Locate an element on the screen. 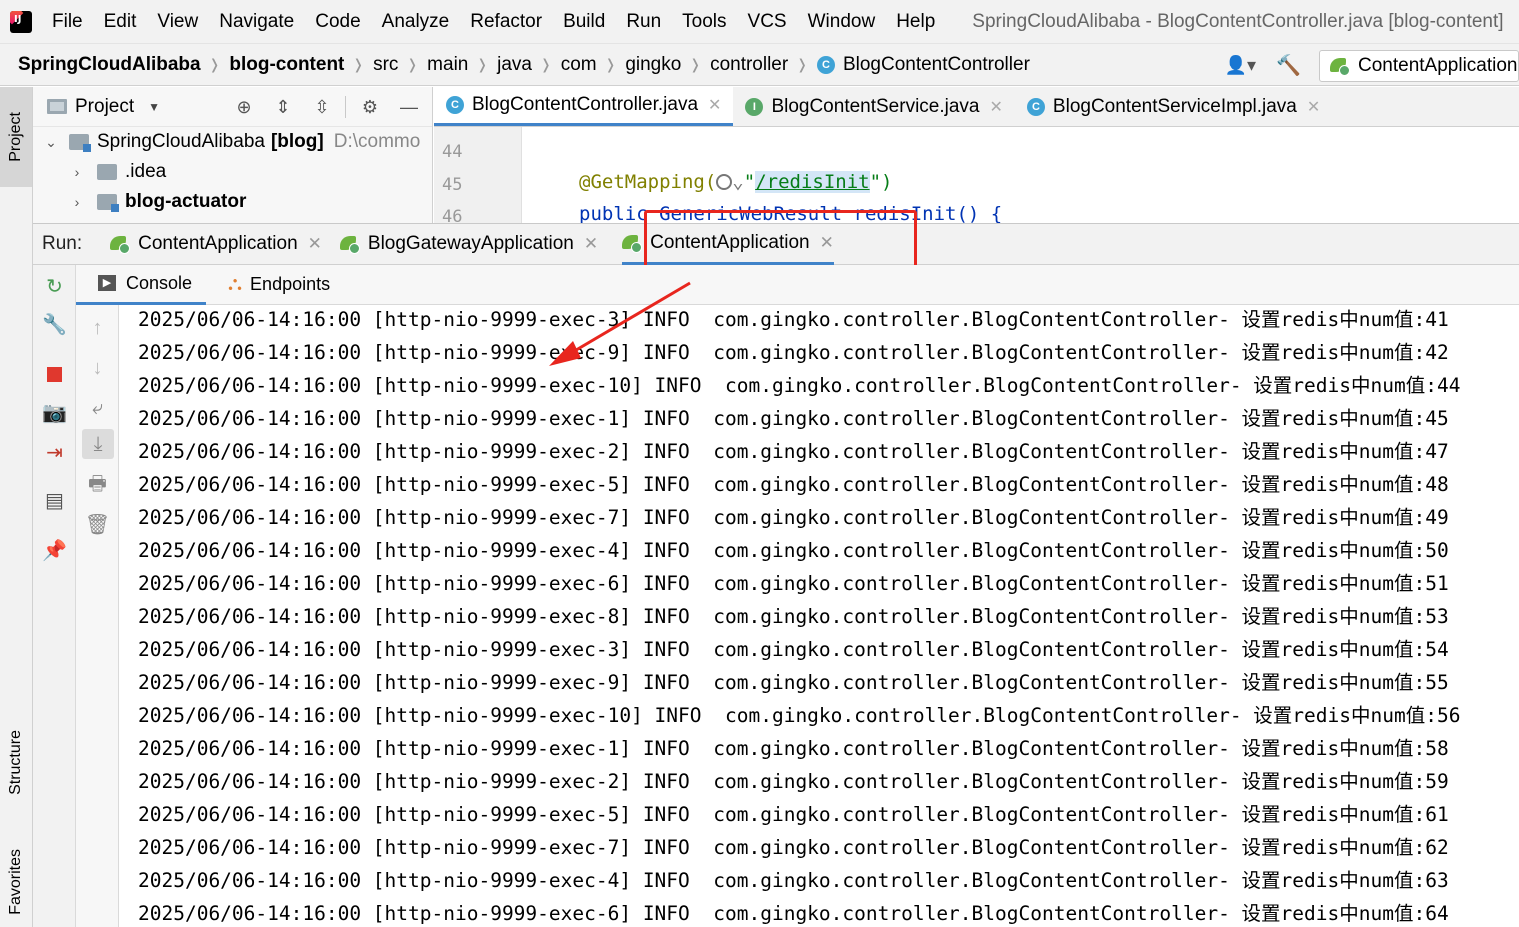  menu-navigate: Navigate is located at coordinates (256, 22).